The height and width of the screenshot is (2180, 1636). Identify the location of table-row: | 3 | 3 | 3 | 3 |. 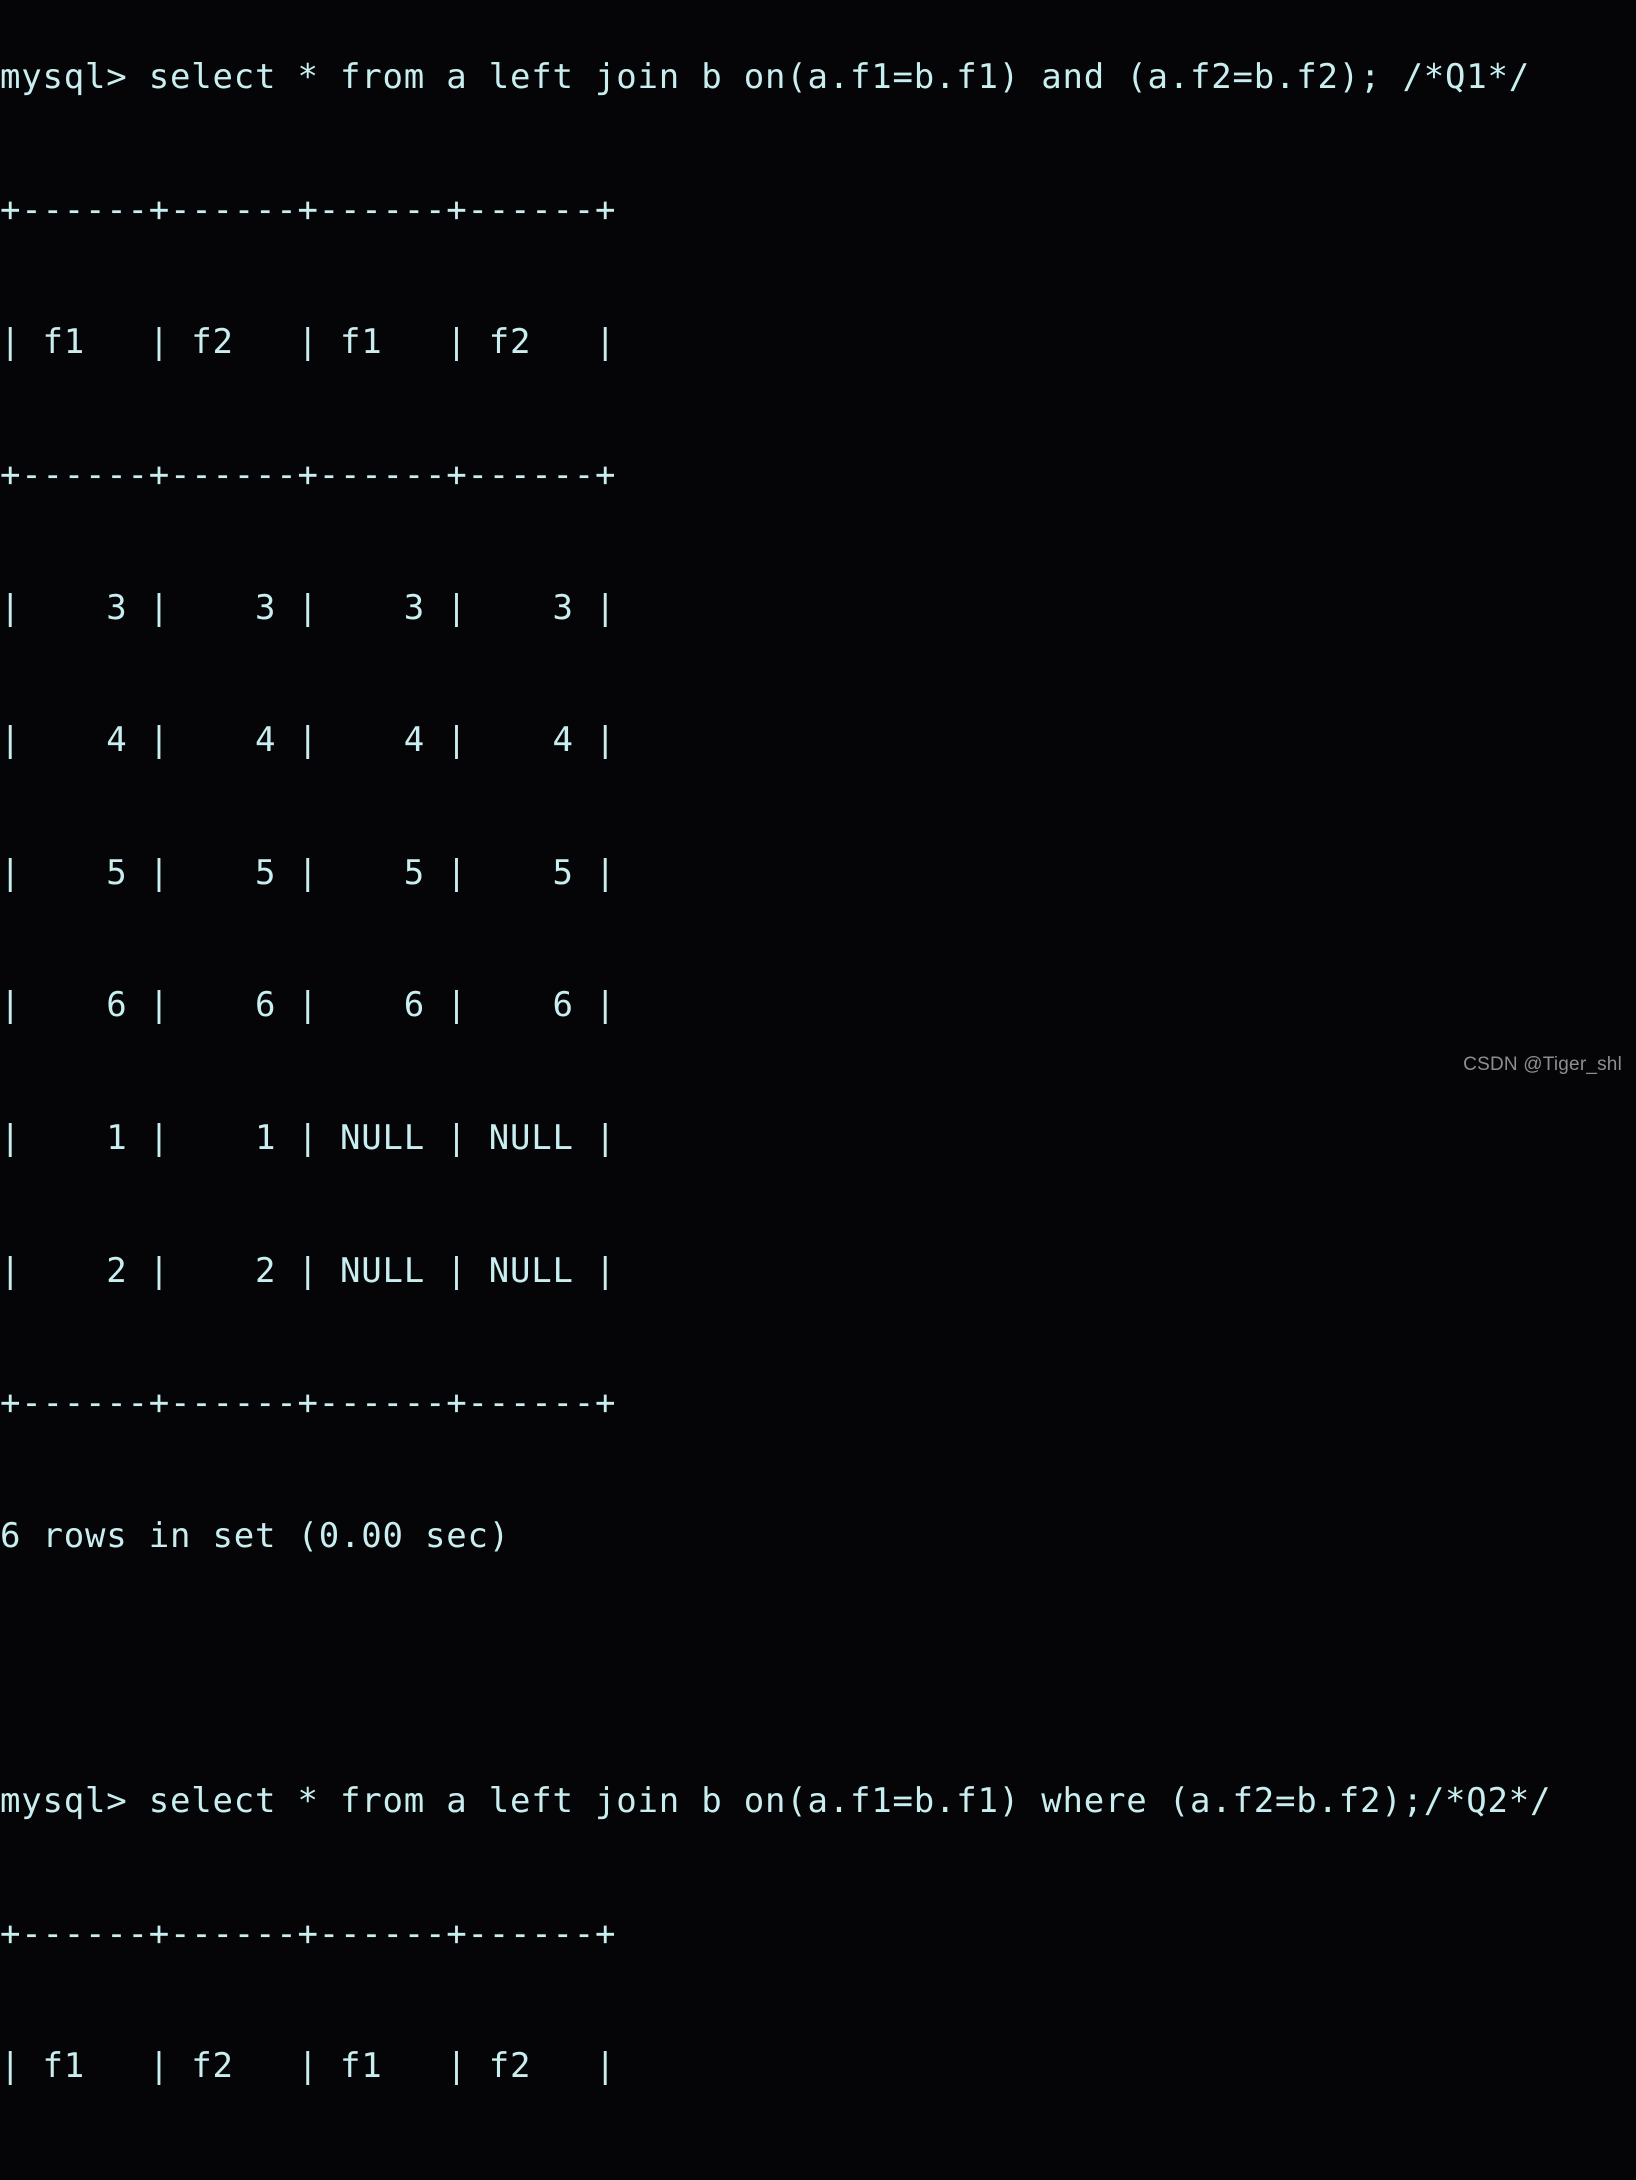
(308, 607).